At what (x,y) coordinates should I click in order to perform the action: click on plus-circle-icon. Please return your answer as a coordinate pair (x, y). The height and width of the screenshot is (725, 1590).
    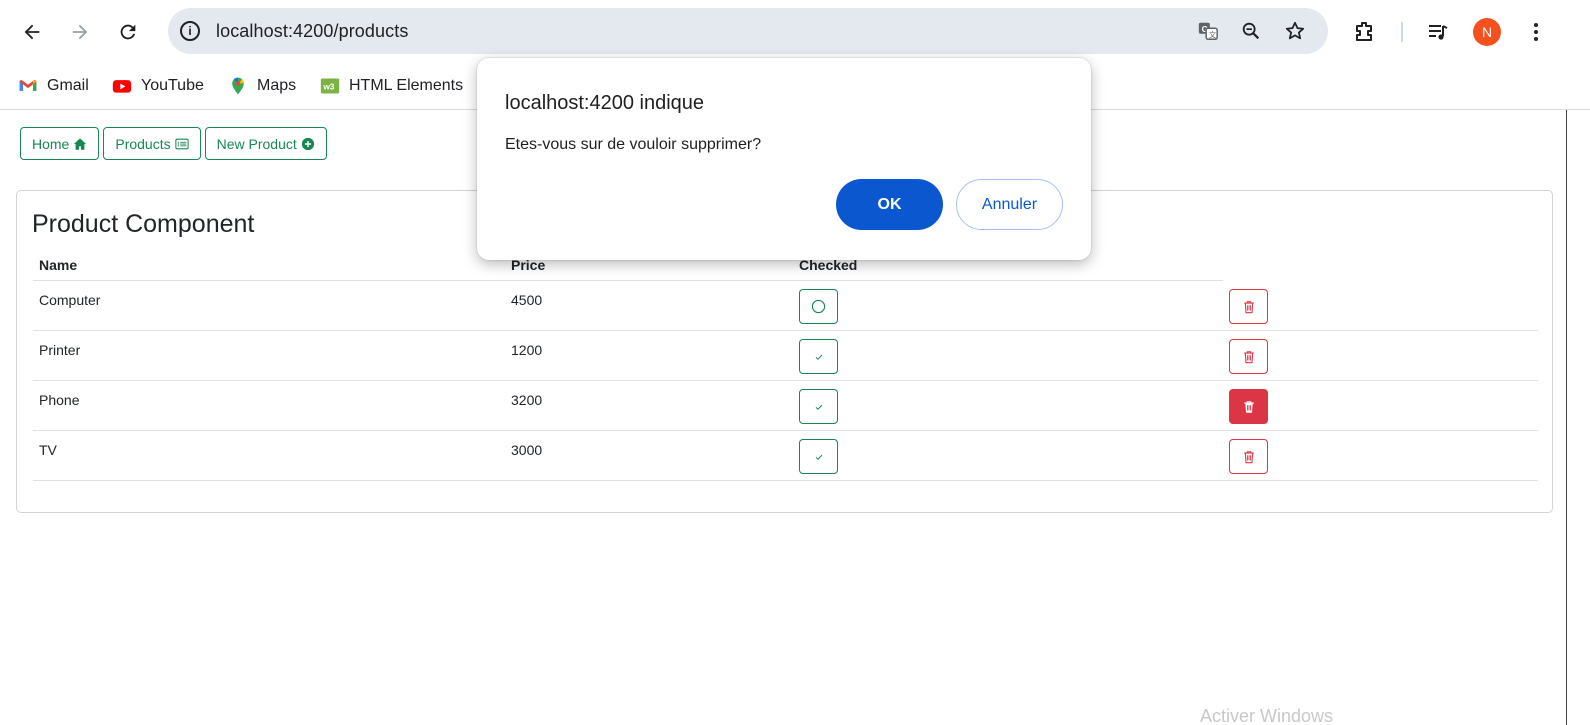
    Looking at the image, I should click on (307, 143).